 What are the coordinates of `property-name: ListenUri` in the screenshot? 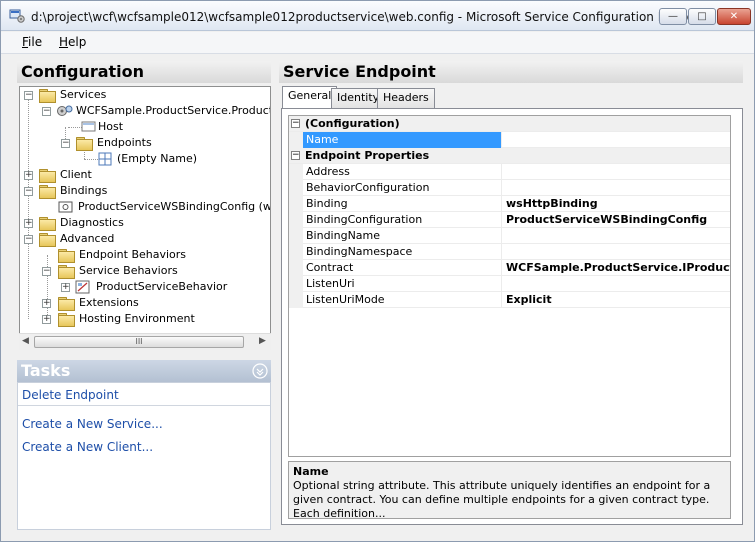 It's located at (330, 283).